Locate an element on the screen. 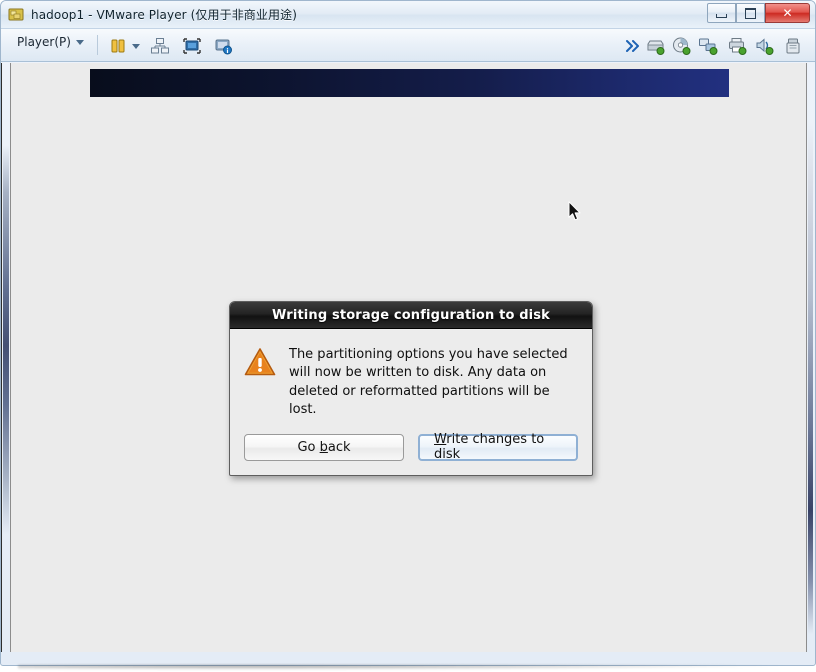 The height and width of the screenshot is (672, 816). hard-disk-icon is located at coordinates (655, 46).